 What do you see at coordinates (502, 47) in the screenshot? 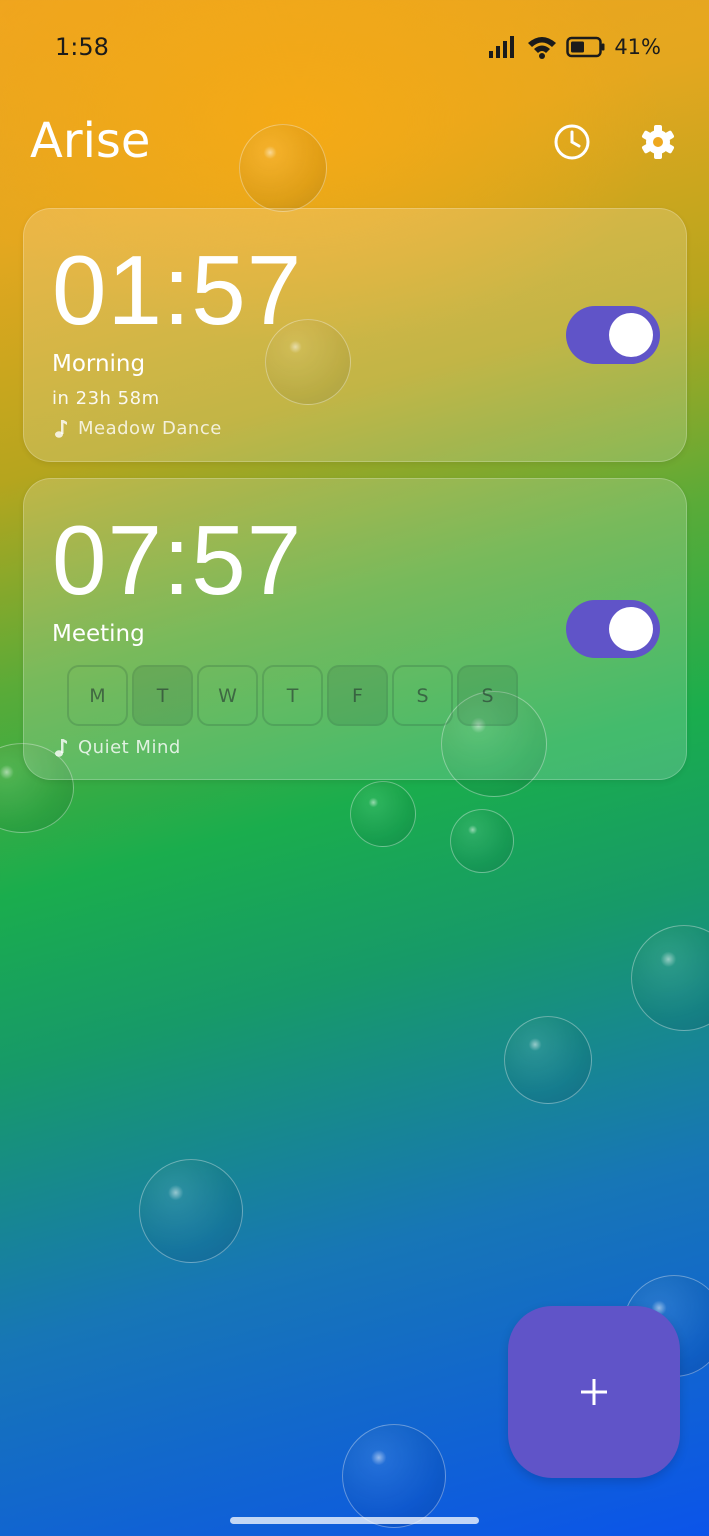
I see `signal-icon` at bounding box center [502, 47].